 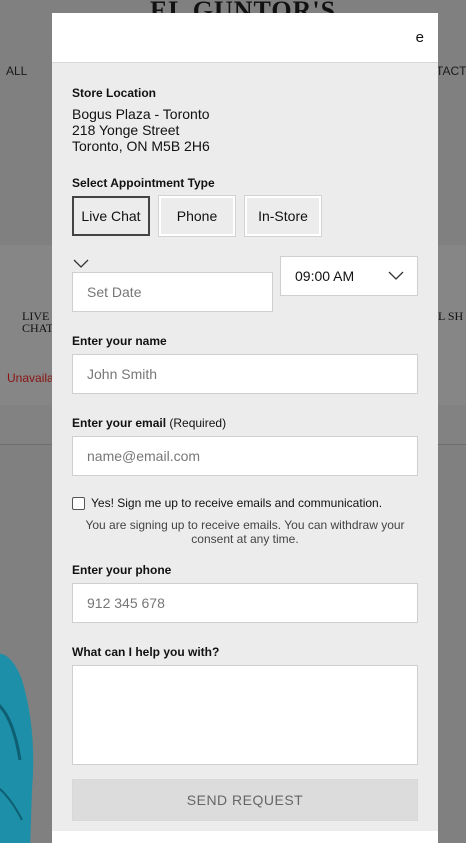 I want to click on address-line-3: Toronto, ON M5B 2H6, so click(x=141, y=146).